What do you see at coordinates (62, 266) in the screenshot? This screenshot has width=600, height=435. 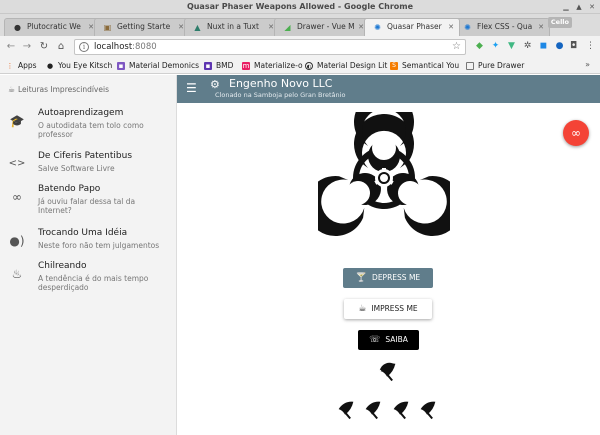 I see `drawer-item-label: Chilreando` at bounding box center [62, 266].